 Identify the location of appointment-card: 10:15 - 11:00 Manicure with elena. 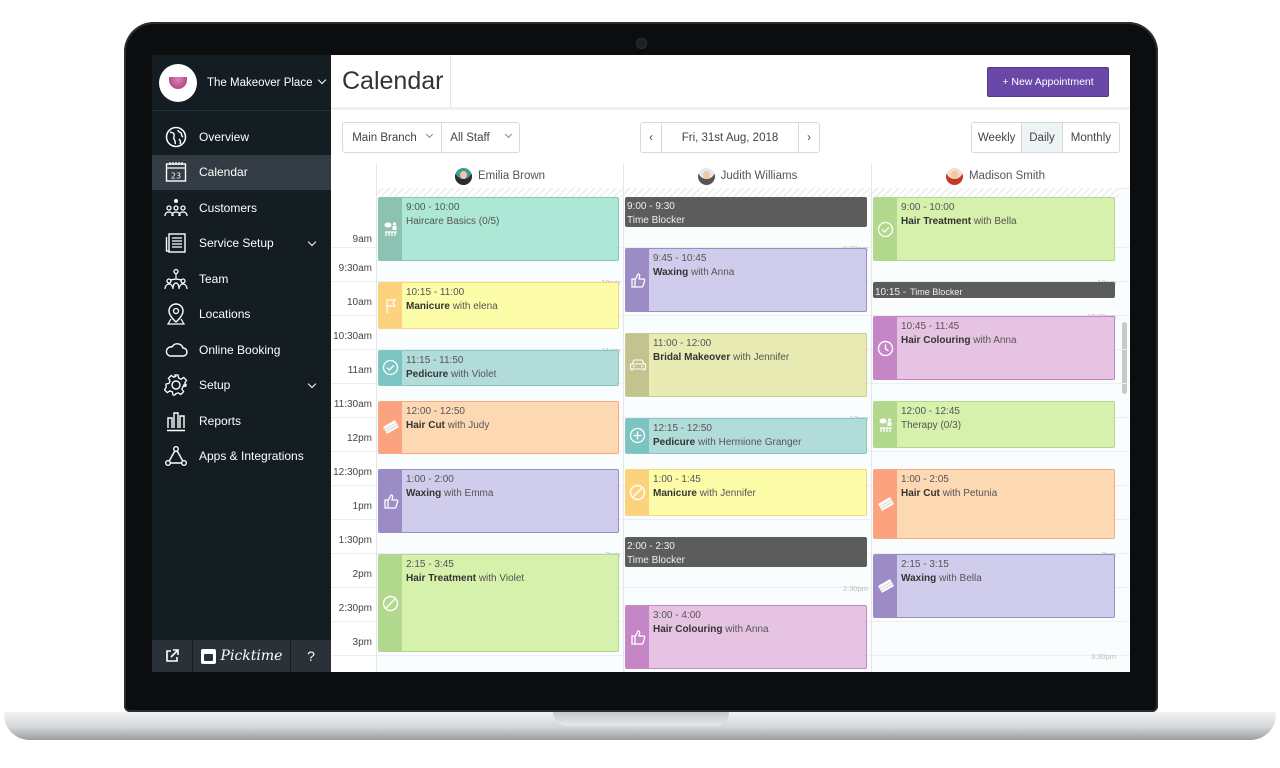
(498, 305).